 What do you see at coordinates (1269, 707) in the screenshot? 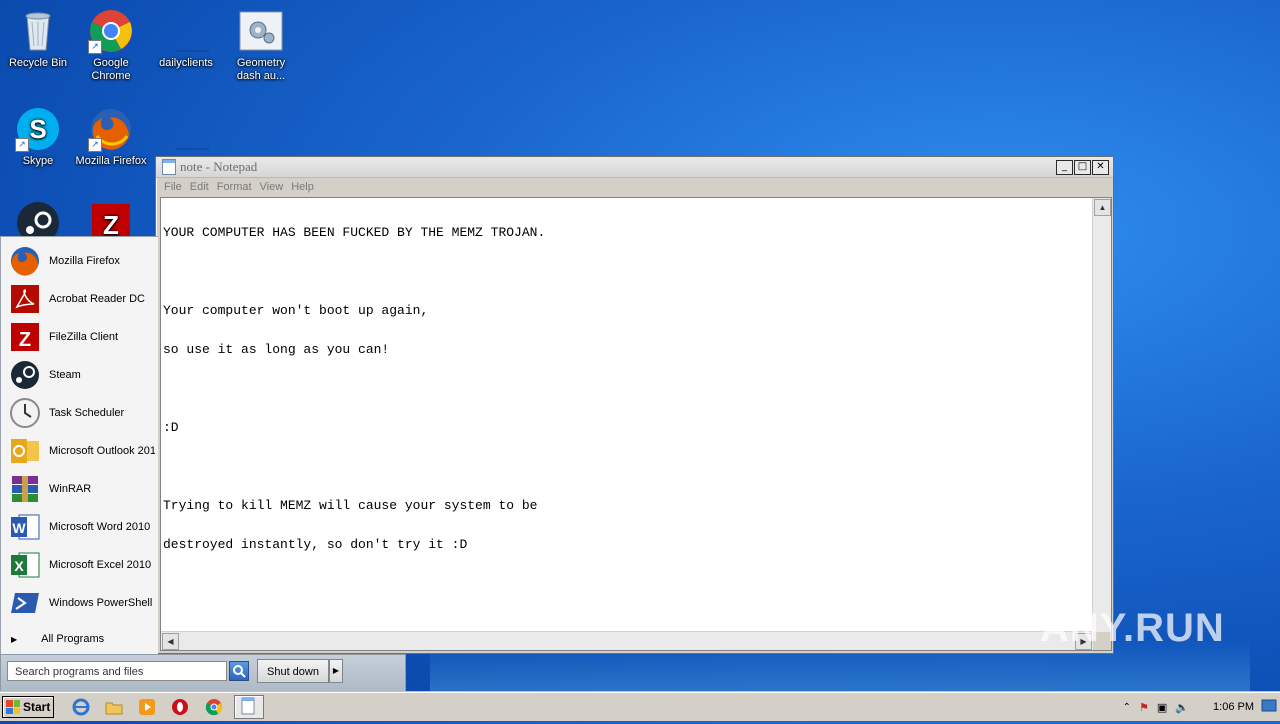
I see `show-desktop-button` at bounding box center [1269, 707].